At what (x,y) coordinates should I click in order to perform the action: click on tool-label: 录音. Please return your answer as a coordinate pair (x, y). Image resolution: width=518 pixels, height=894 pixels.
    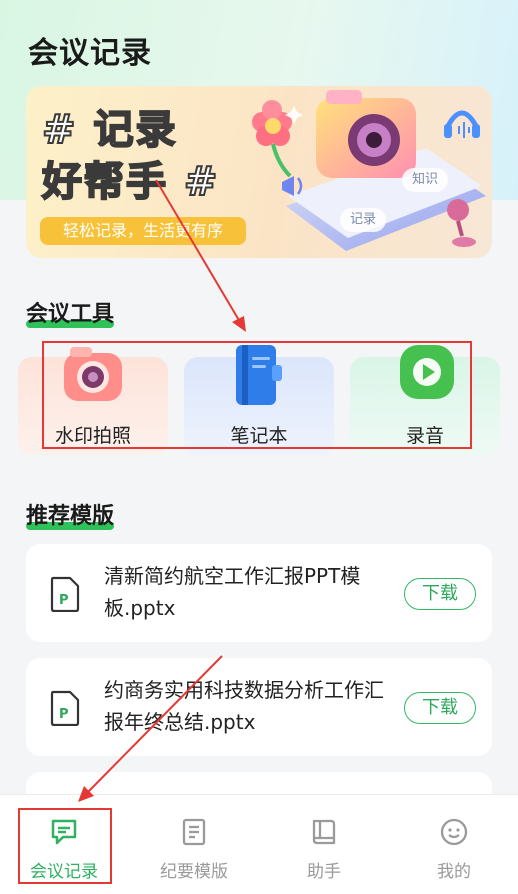
    Looking at the image, I should click on (424, 436).